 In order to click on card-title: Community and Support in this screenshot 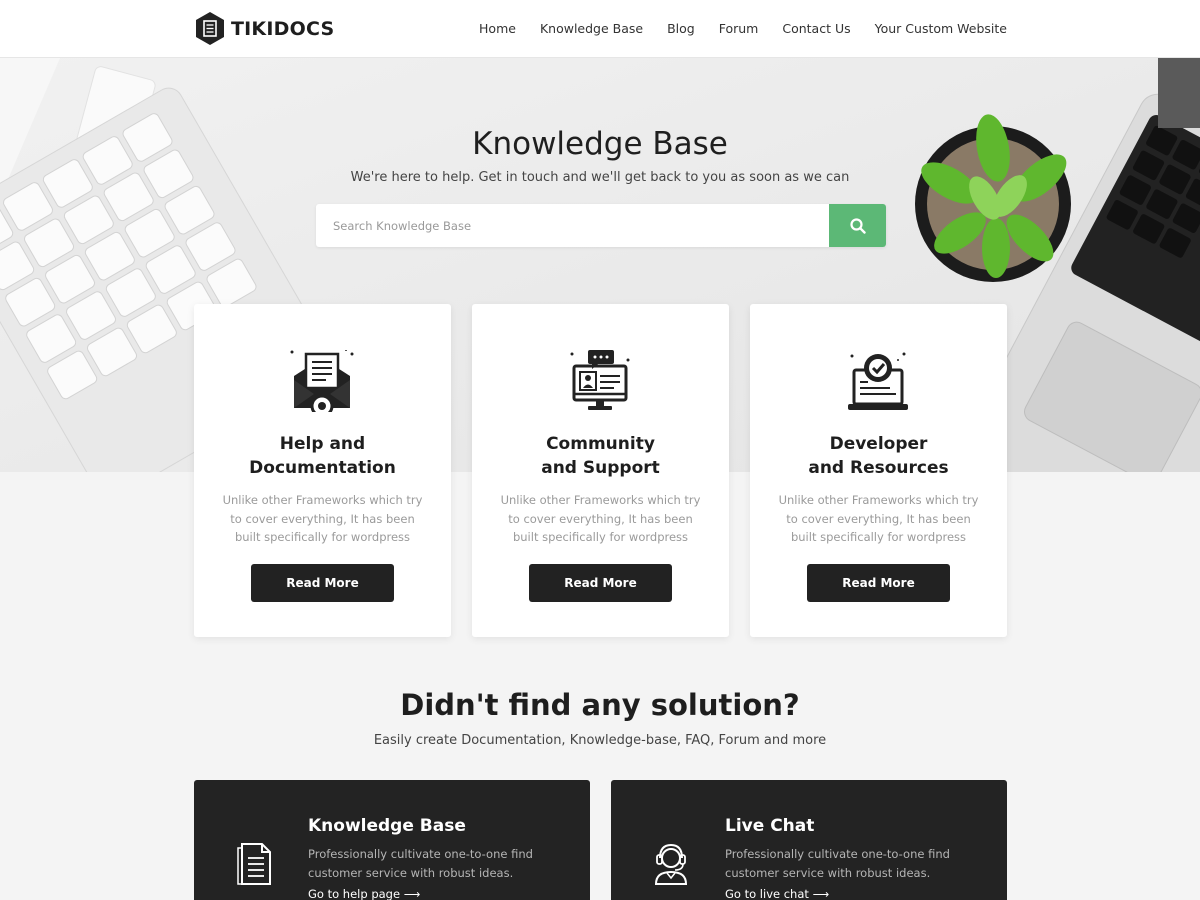, I will do `click(600, 456)`.